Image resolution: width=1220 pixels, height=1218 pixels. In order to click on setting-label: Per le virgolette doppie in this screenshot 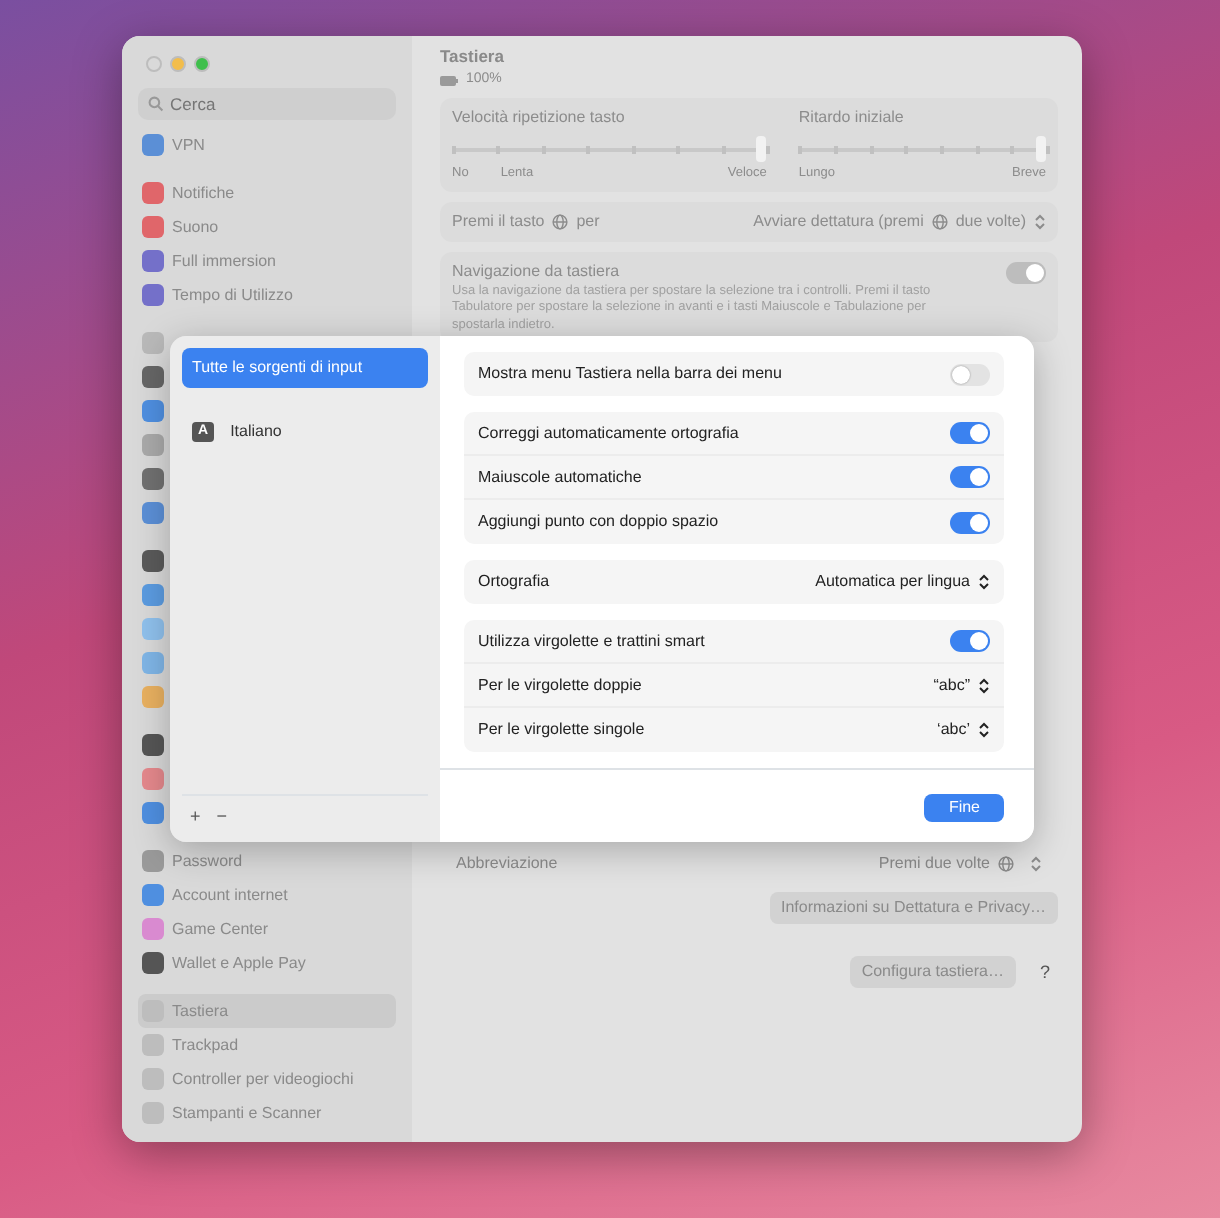, I will do `click(560, 685)`.